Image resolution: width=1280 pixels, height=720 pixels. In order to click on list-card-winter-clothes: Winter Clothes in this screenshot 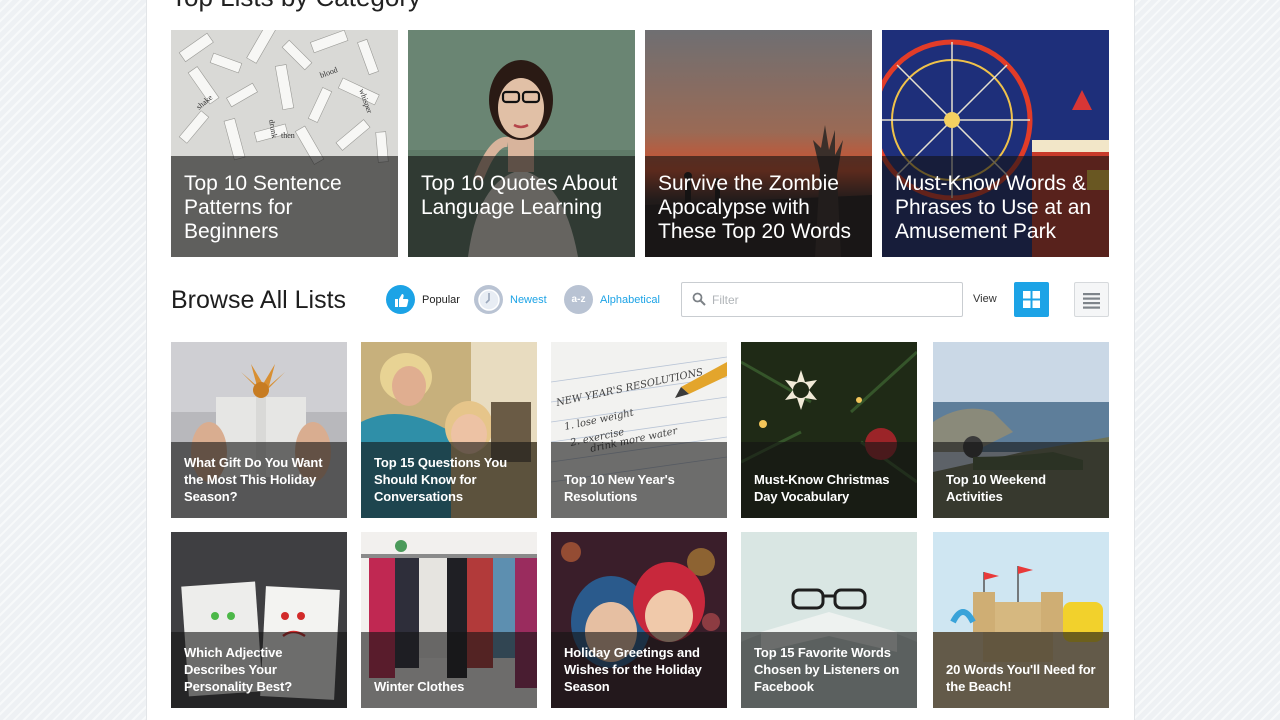, I will do `click(449, 620)`.